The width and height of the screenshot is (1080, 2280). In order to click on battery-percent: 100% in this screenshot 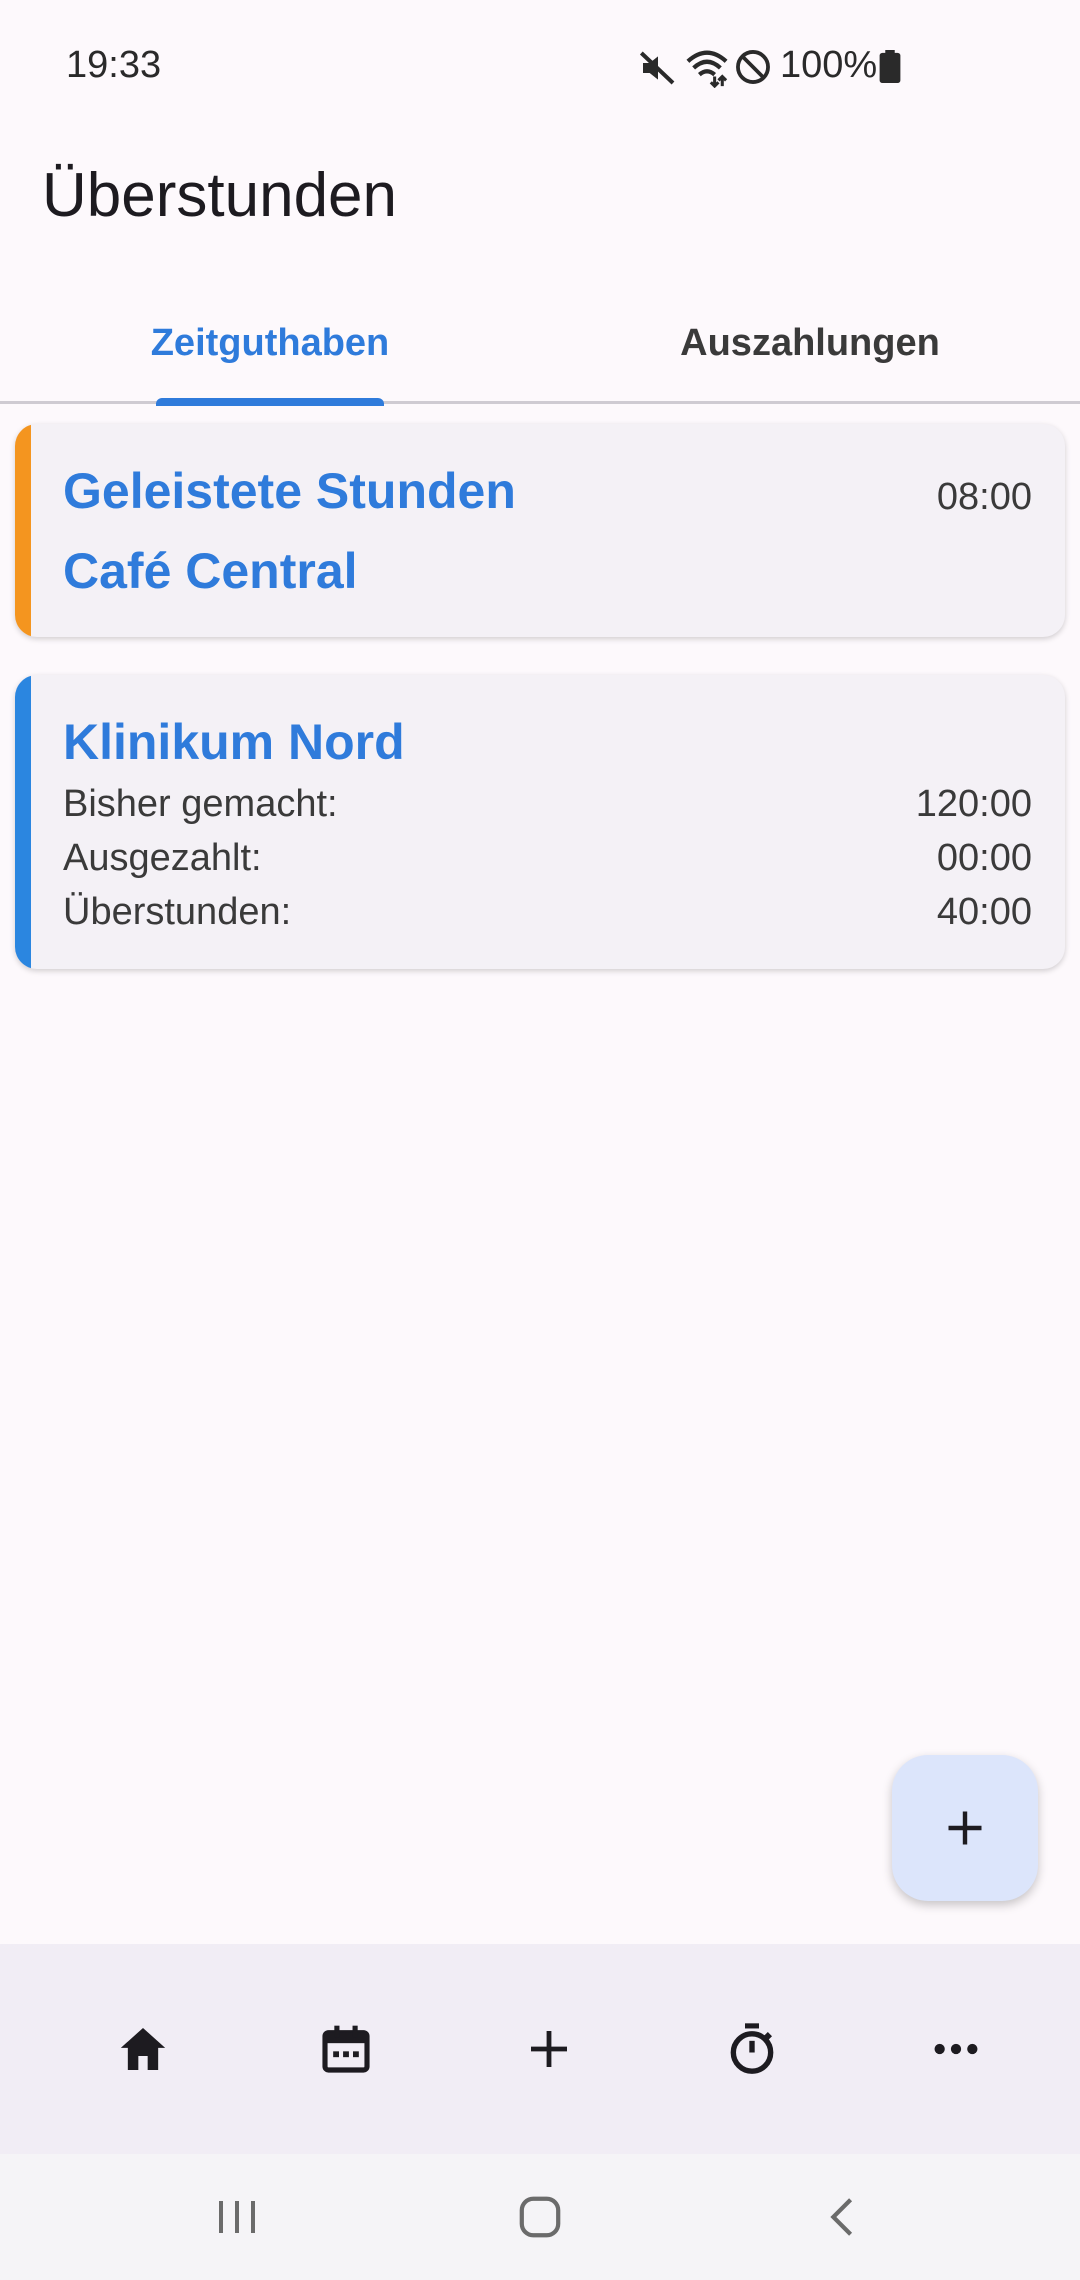, I will do `click(829, 65)`.